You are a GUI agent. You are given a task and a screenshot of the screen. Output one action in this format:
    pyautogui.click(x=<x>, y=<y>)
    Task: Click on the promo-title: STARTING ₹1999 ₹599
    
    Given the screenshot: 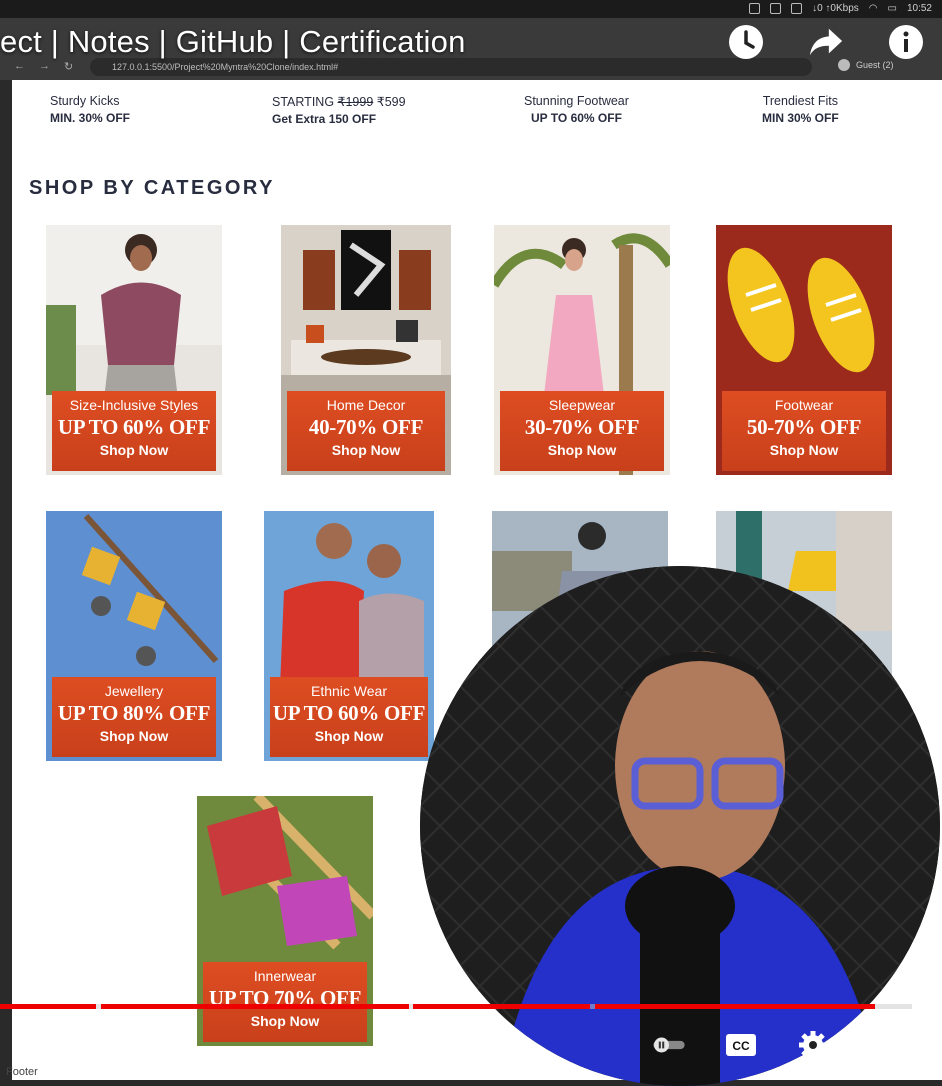 What is the action you would take?
    pyautogui.click(x=339, y=101)
    